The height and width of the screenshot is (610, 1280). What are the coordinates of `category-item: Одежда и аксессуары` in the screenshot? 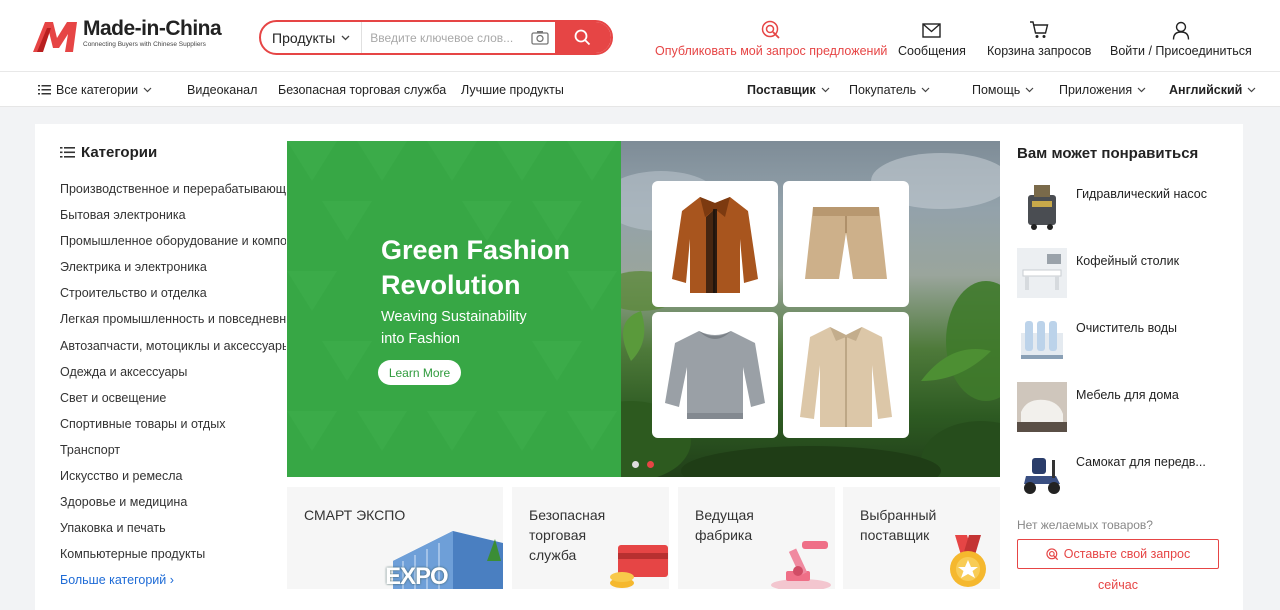 It's located at (173, 377).